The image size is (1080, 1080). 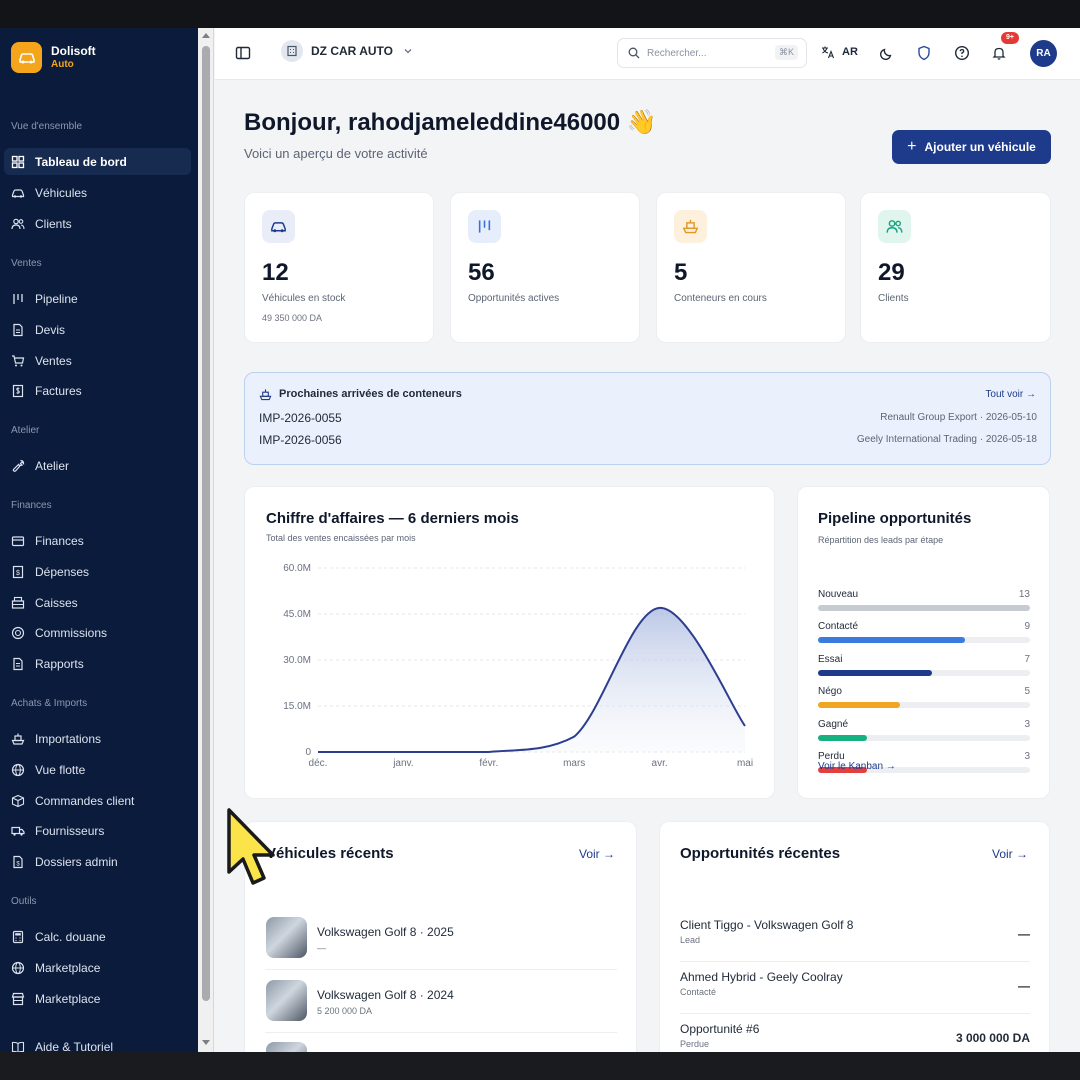 I want to click on opportunity-row: Client Tiggo - Volkswagen Golf 8 Lead —, so click(x=855, y=938).